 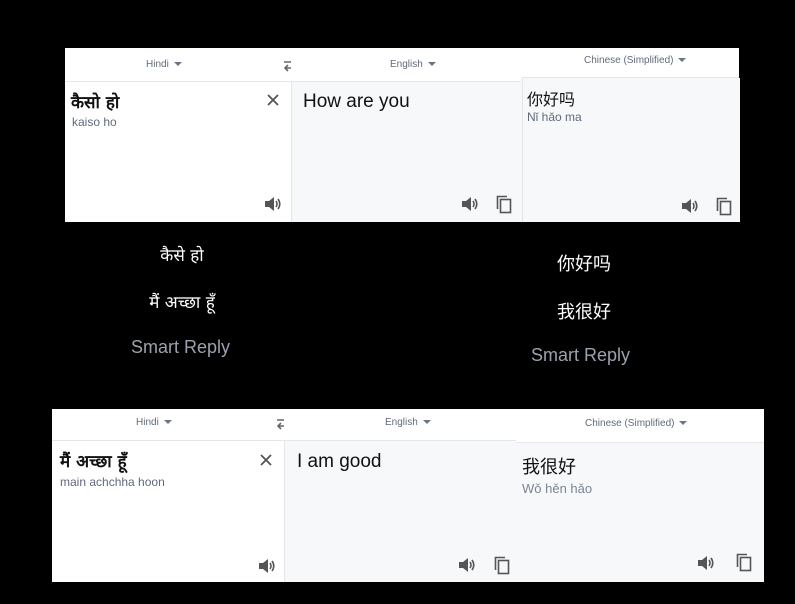 What do you see at coordinates (584, 312) in the screenshot?
I see `mid-right-line2: 我很好` at bounding box center [584, 312].